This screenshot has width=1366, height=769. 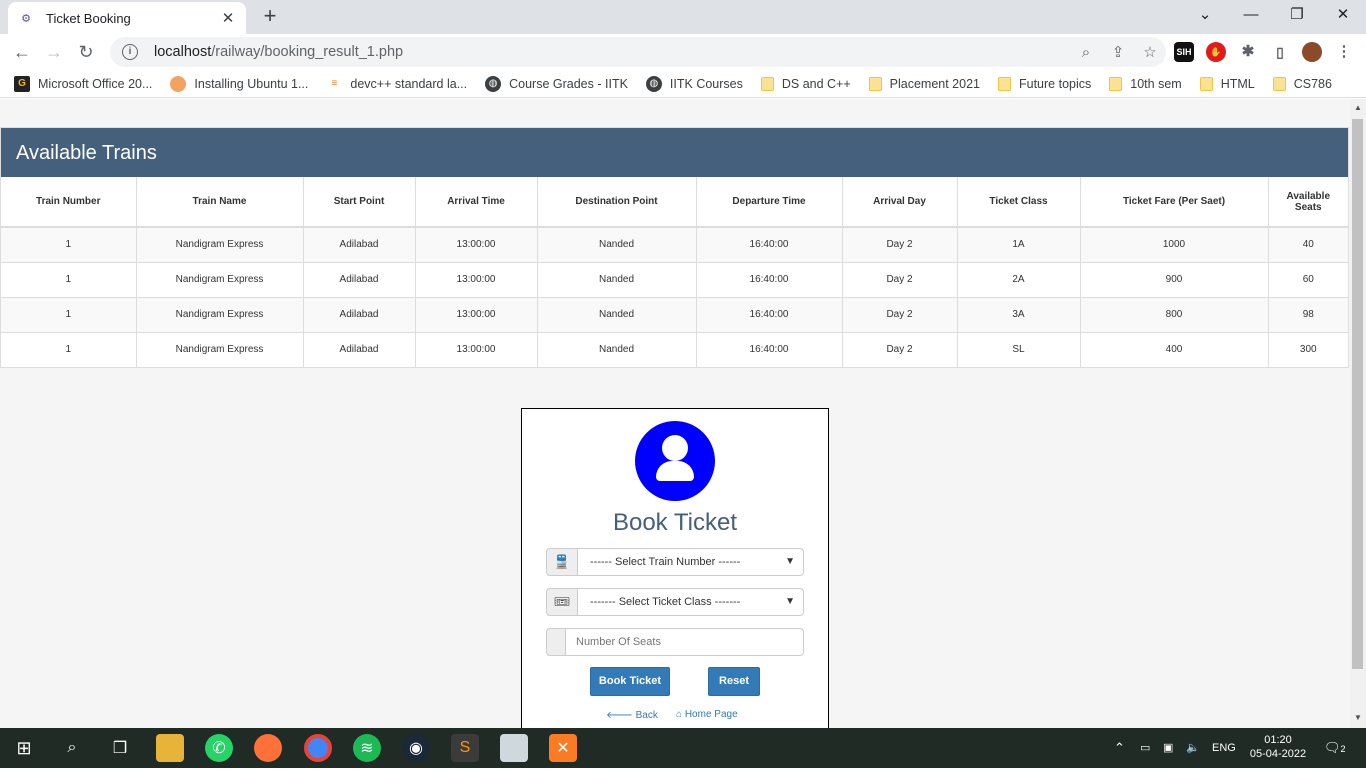 I want to click on table-cell: 13:00:00, so click(x=476, y=279).